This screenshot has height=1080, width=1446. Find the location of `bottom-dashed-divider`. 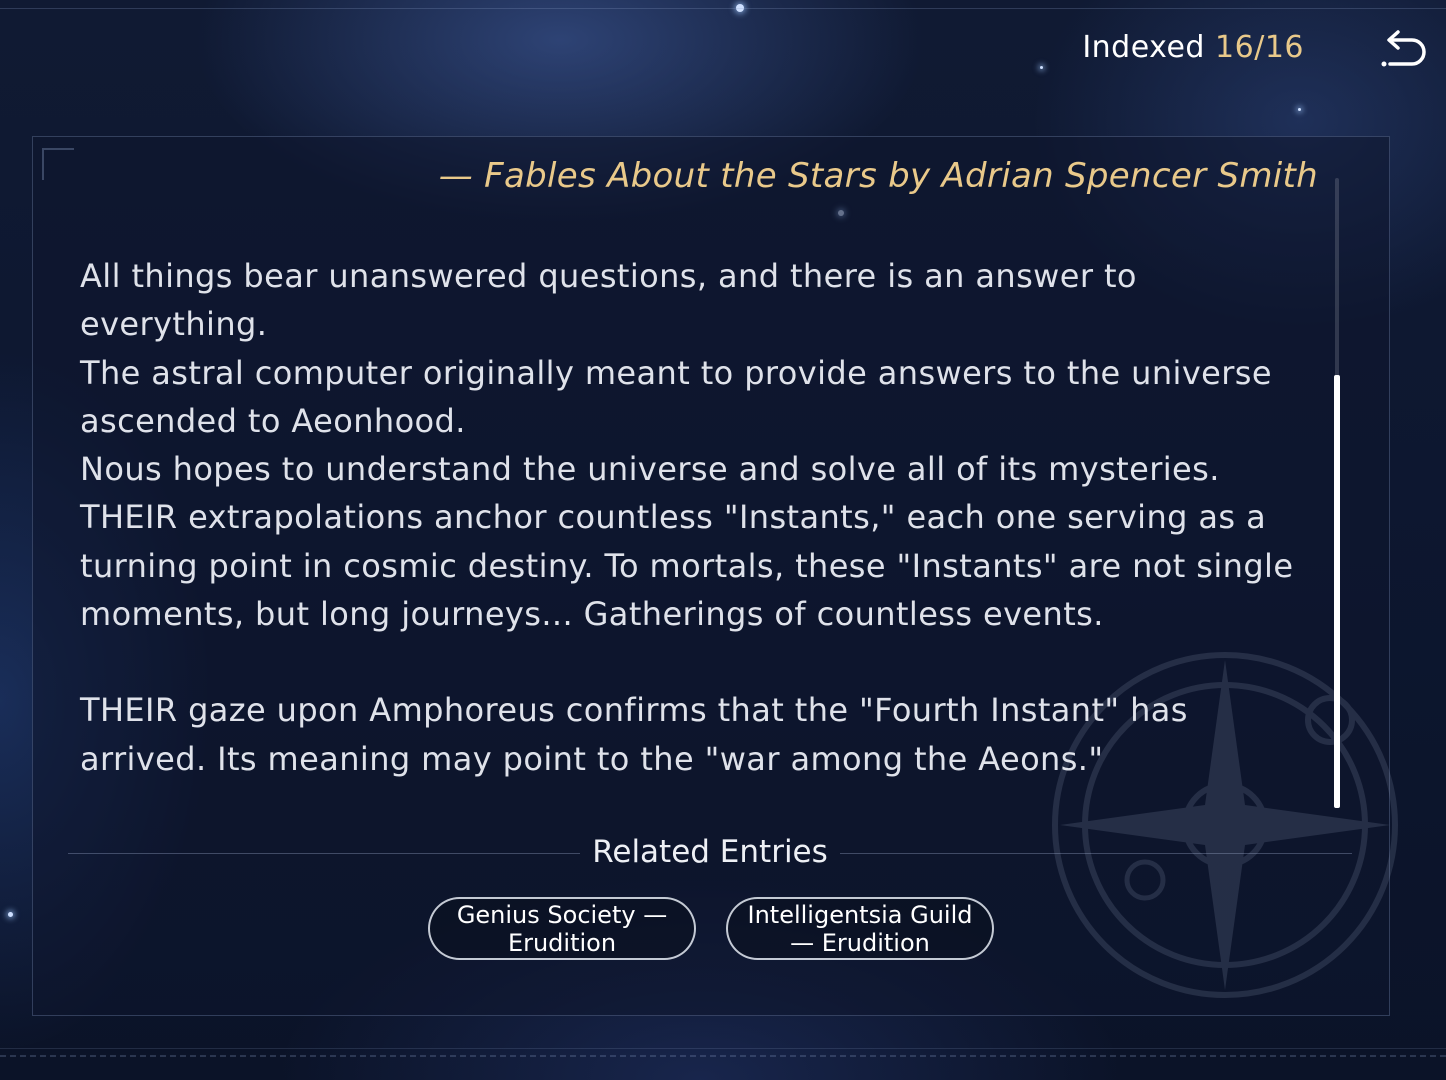

bottom-dashed-divider is located at coordinates (723, 1056).